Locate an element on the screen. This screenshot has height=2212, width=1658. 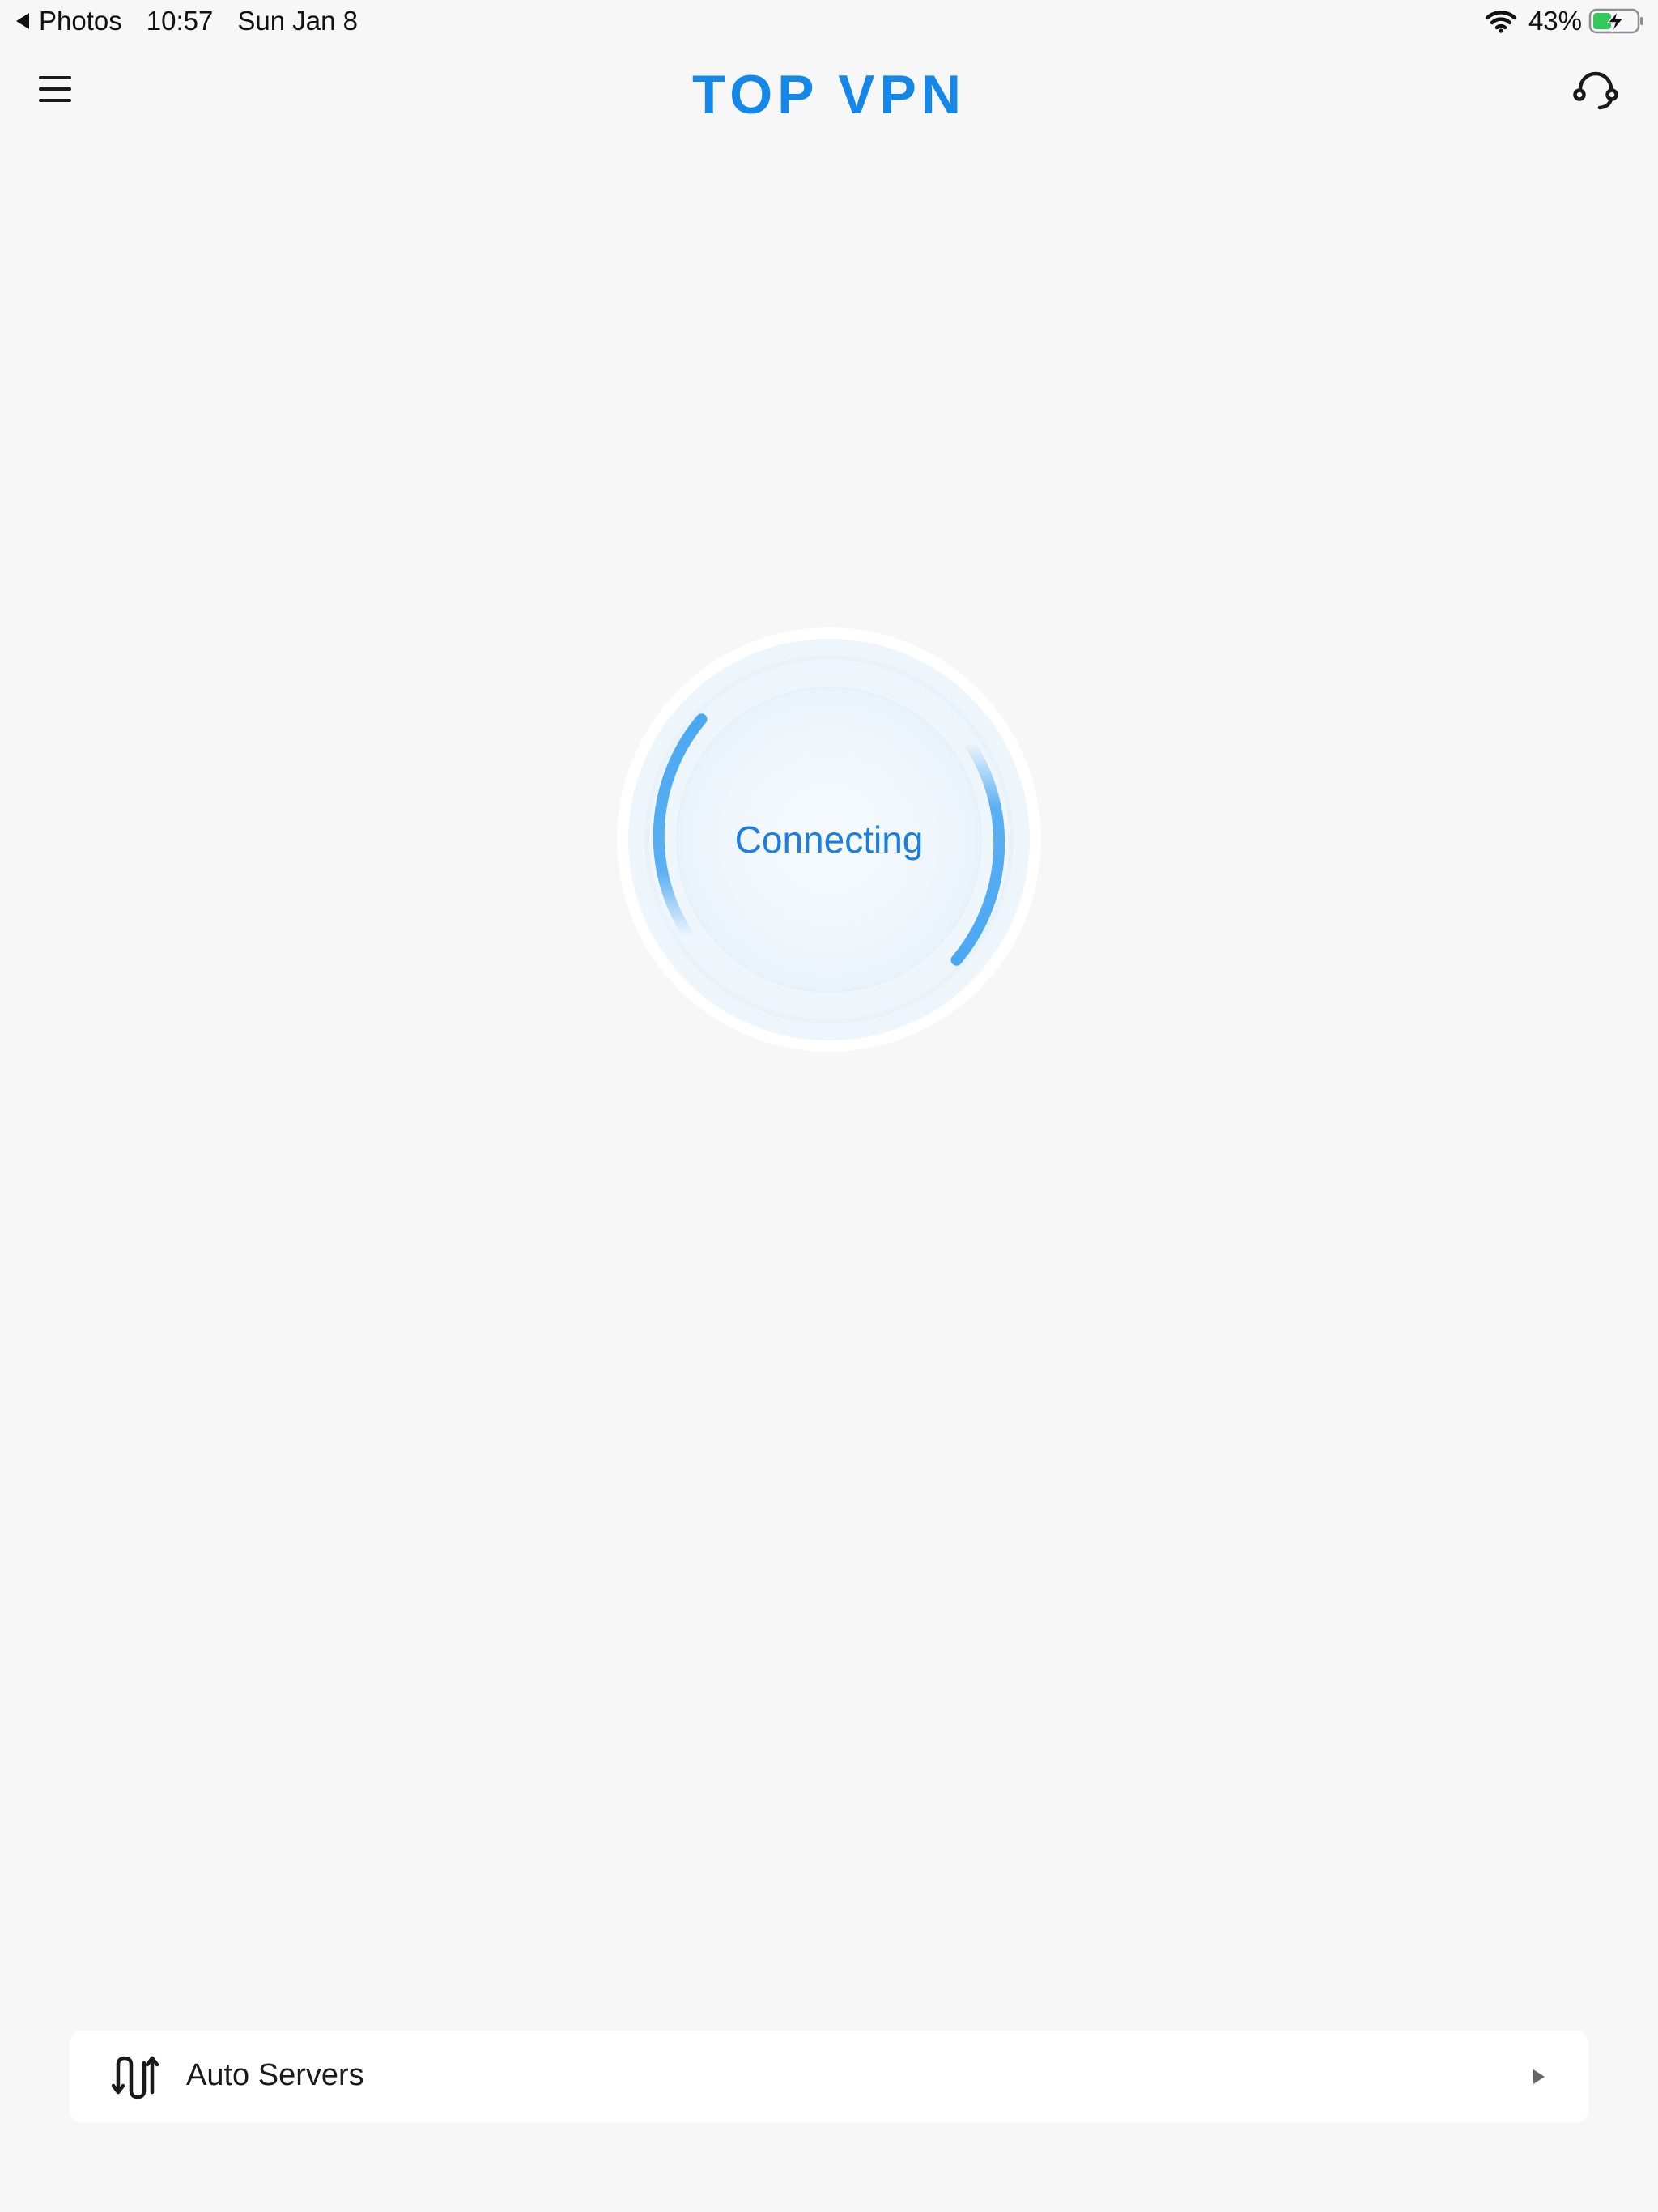
app-header: TOP VPN is located at coordinates (829, 91).